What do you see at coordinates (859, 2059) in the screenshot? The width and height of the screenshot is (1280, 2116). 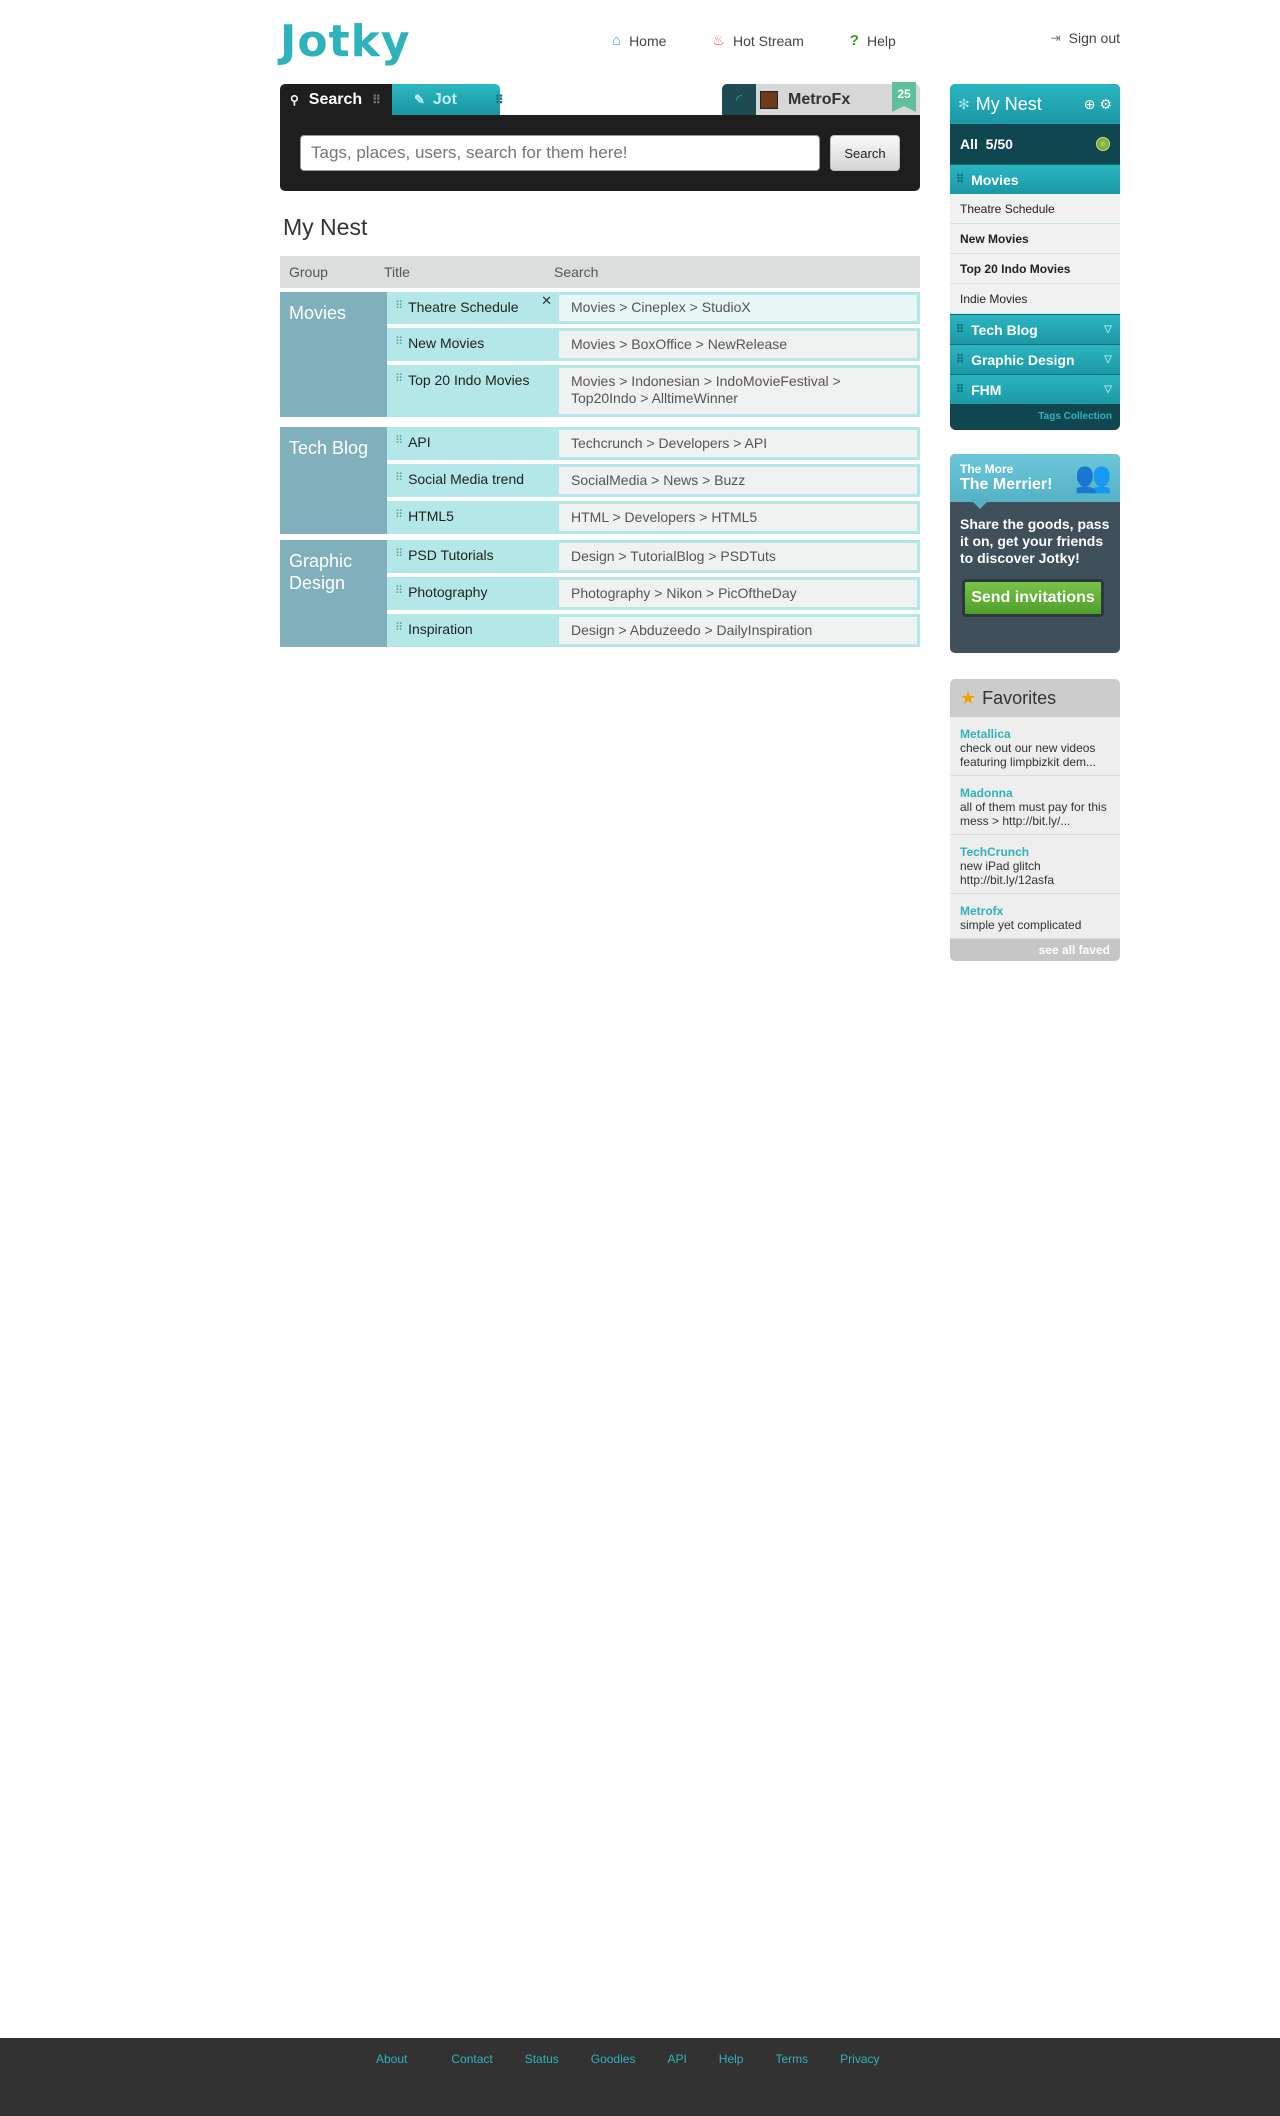 I see `footer-link-privacy: Privacy` at bounding box center [859, 2059].